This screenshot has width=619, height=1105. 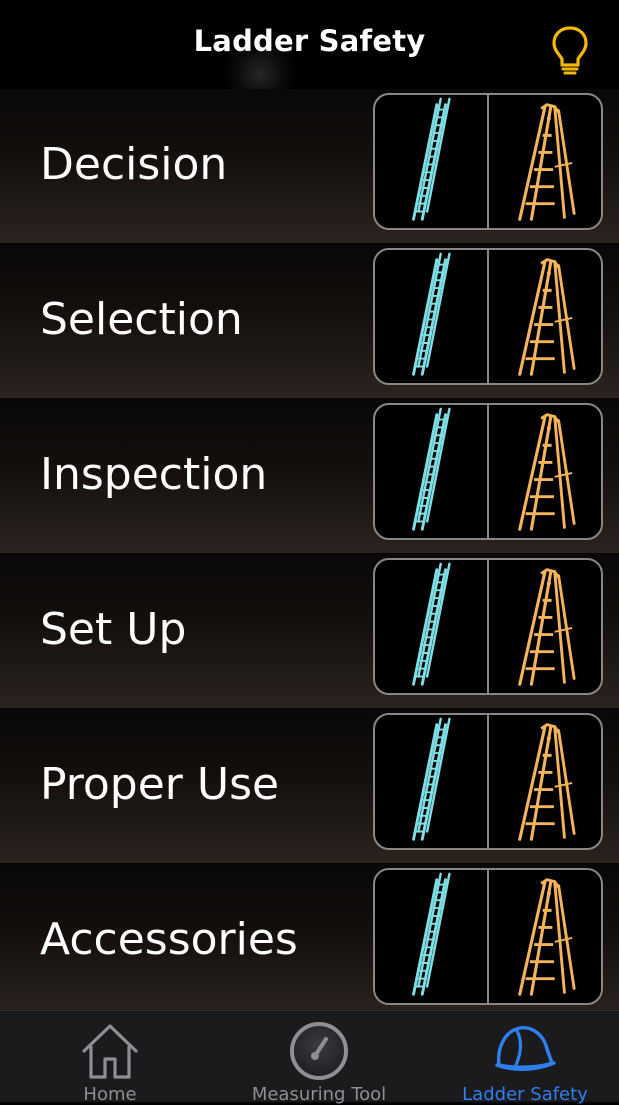 What do you see at coordinates (309, 786) in the screenshot?
I see `topic-row: Proper Use` at bounding box center [309, 786].